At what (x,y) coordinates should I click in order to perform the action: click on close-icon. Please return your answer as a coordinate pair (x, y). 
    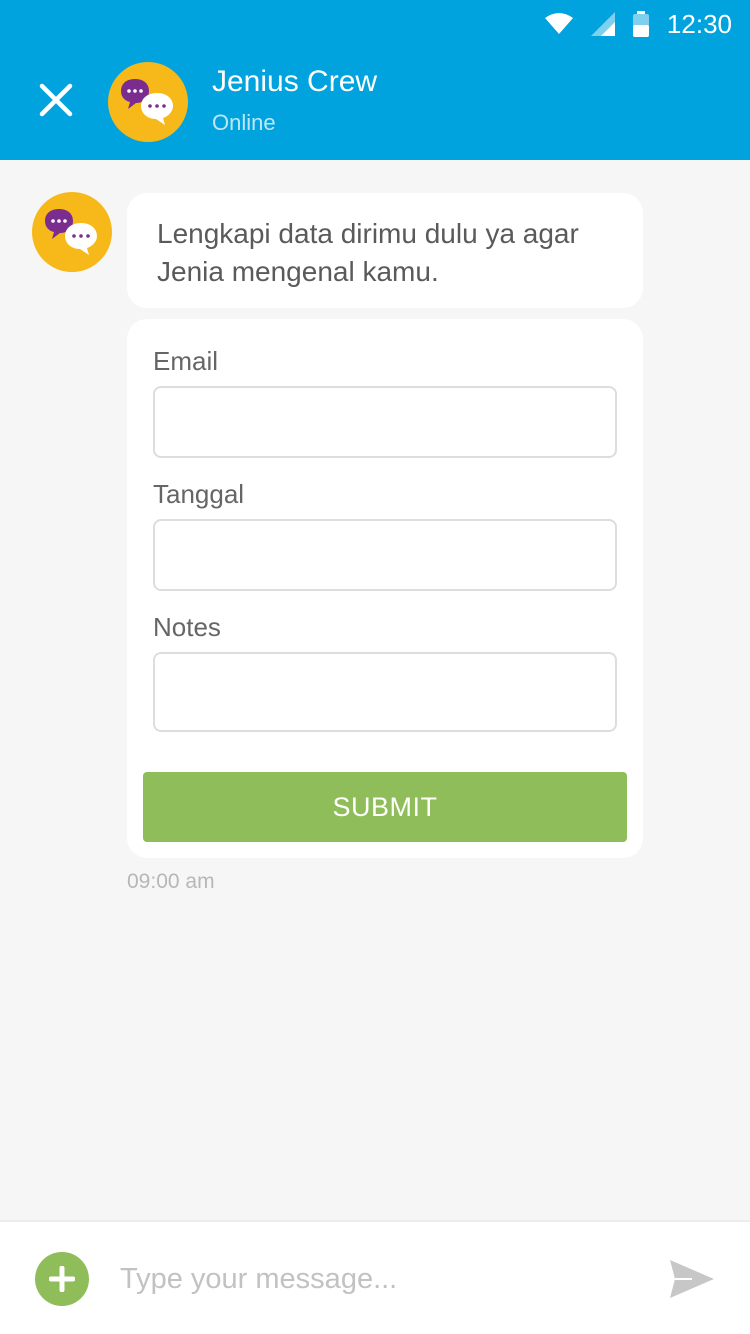
    Looking at the image, I should click on (56, 100).